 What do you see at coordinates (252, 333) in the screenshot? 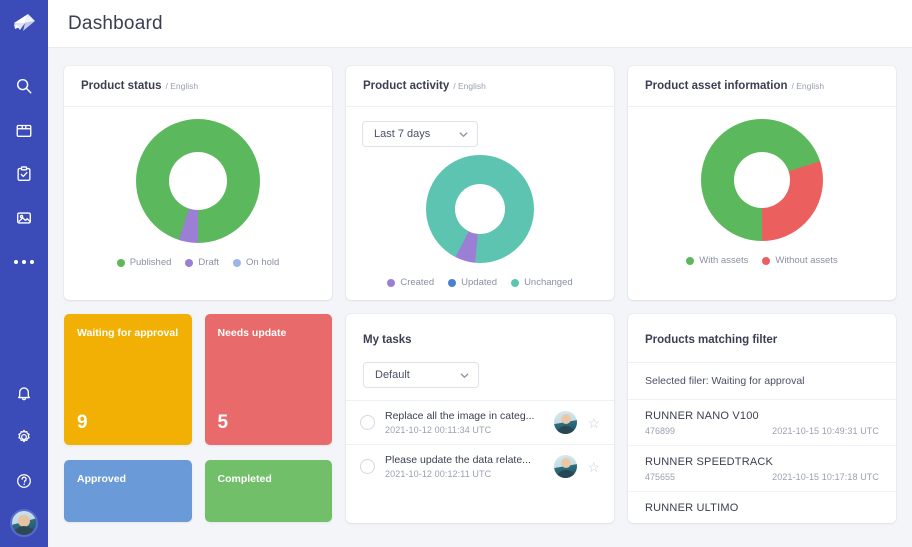
I see `tile-label: Needs update` at bounding box center [252, 333].